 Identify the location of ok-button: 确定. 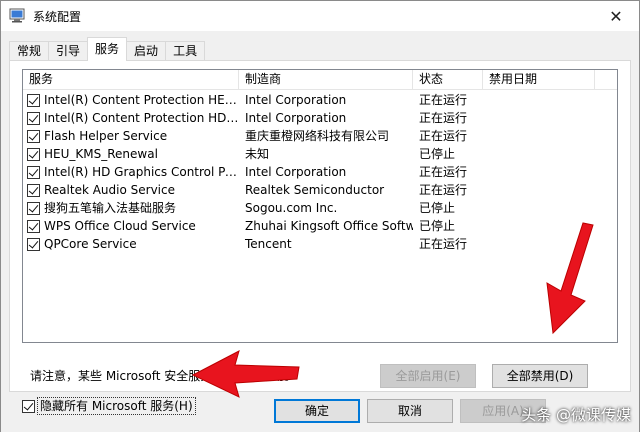
(317, 411).